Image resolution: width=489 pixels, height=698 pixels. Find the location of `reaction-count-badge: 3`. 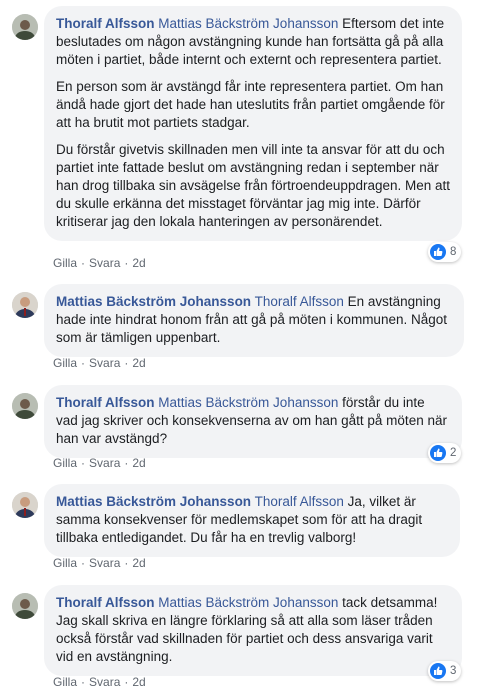

reaction-count-badge: 3 is located at coordinates (445, 671).